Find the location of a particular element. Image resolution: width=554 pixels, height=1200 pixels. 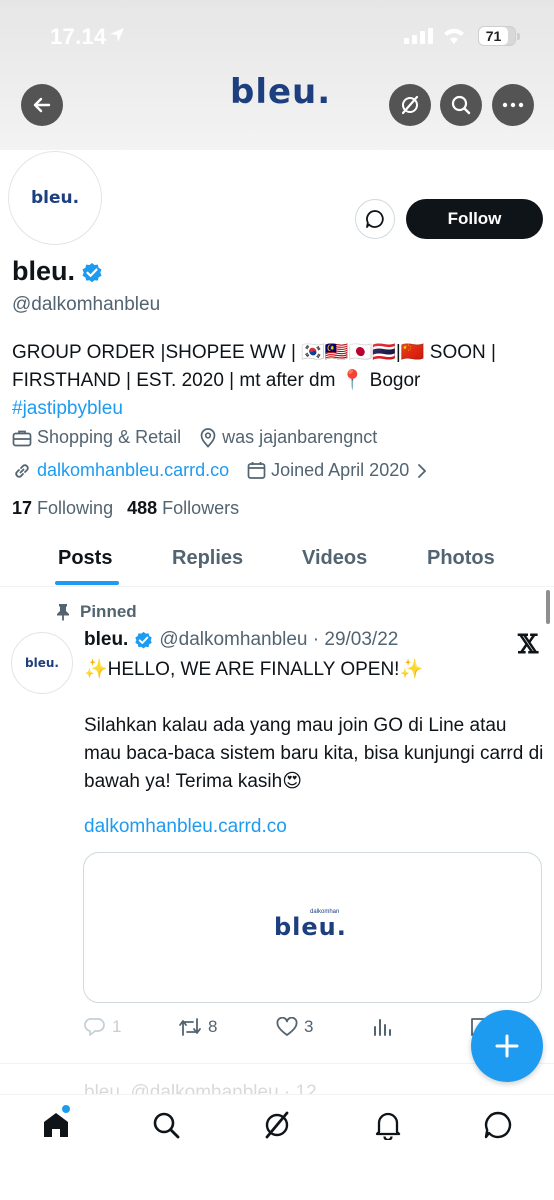

profile-avatar: bleu. is located at coordinates (55, 198).